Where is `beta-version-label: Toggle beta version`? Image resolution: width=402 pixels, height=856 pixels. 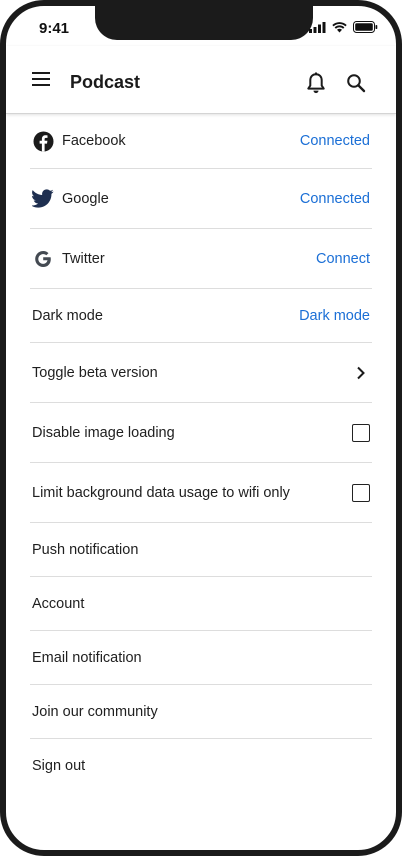 beta-version-label: Toggle beta version is located at coordinates (95, 372).